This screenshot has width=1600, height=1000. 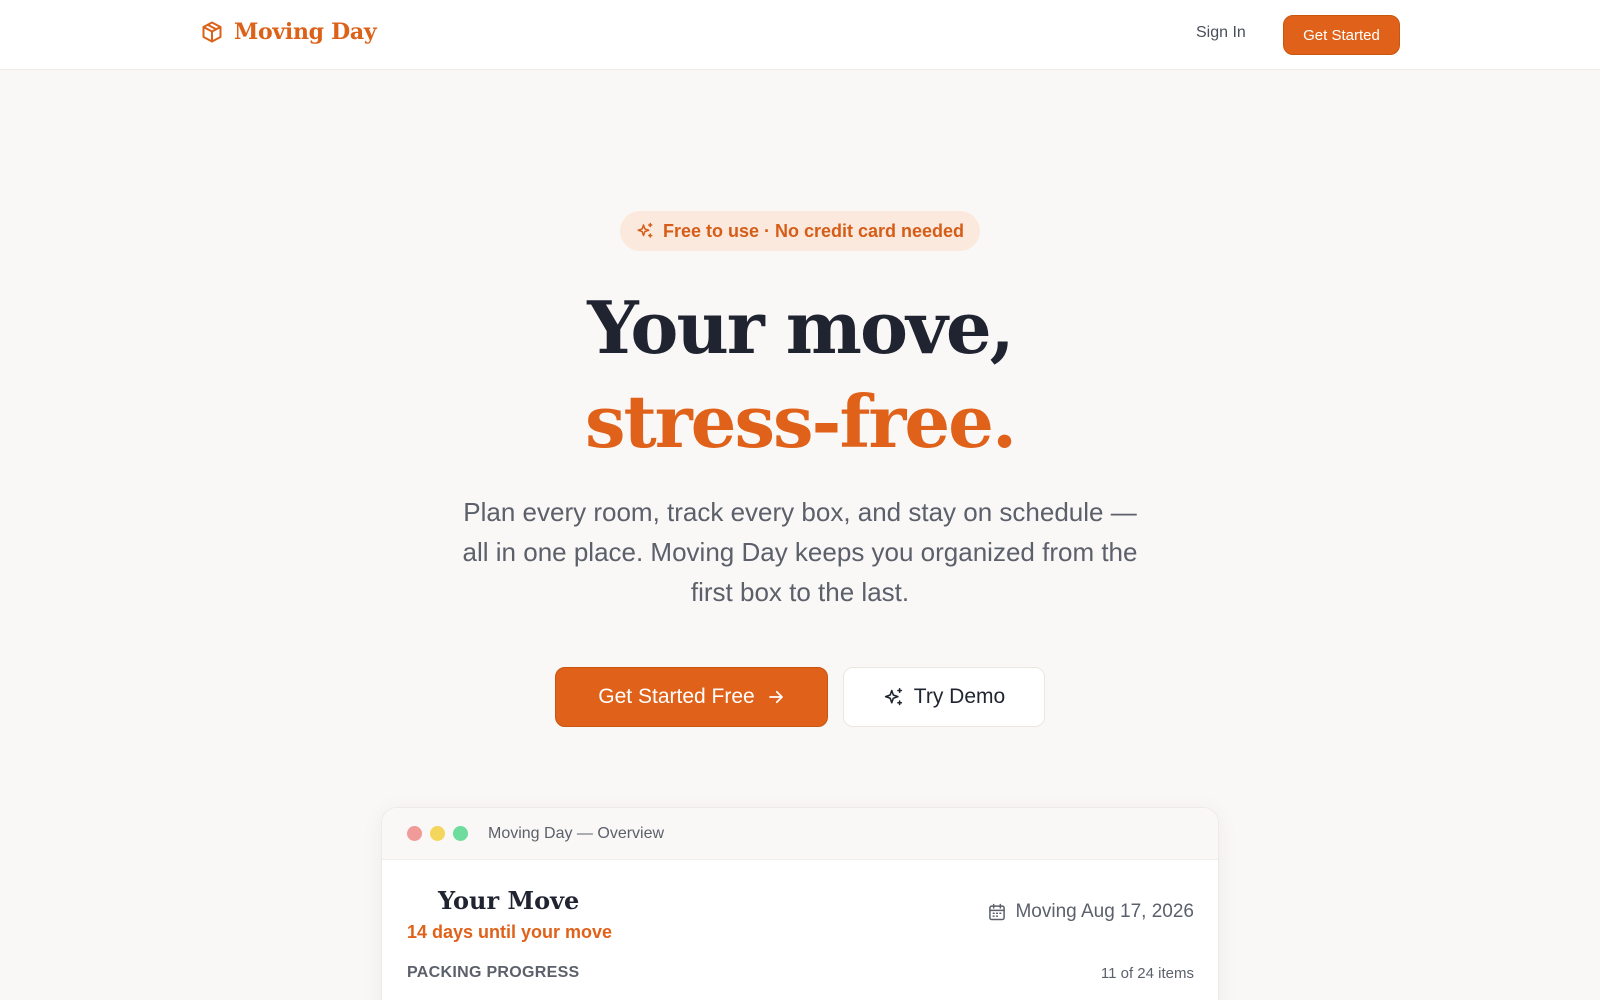 I want to click on calendar-icon, so click(x=997, y=912).